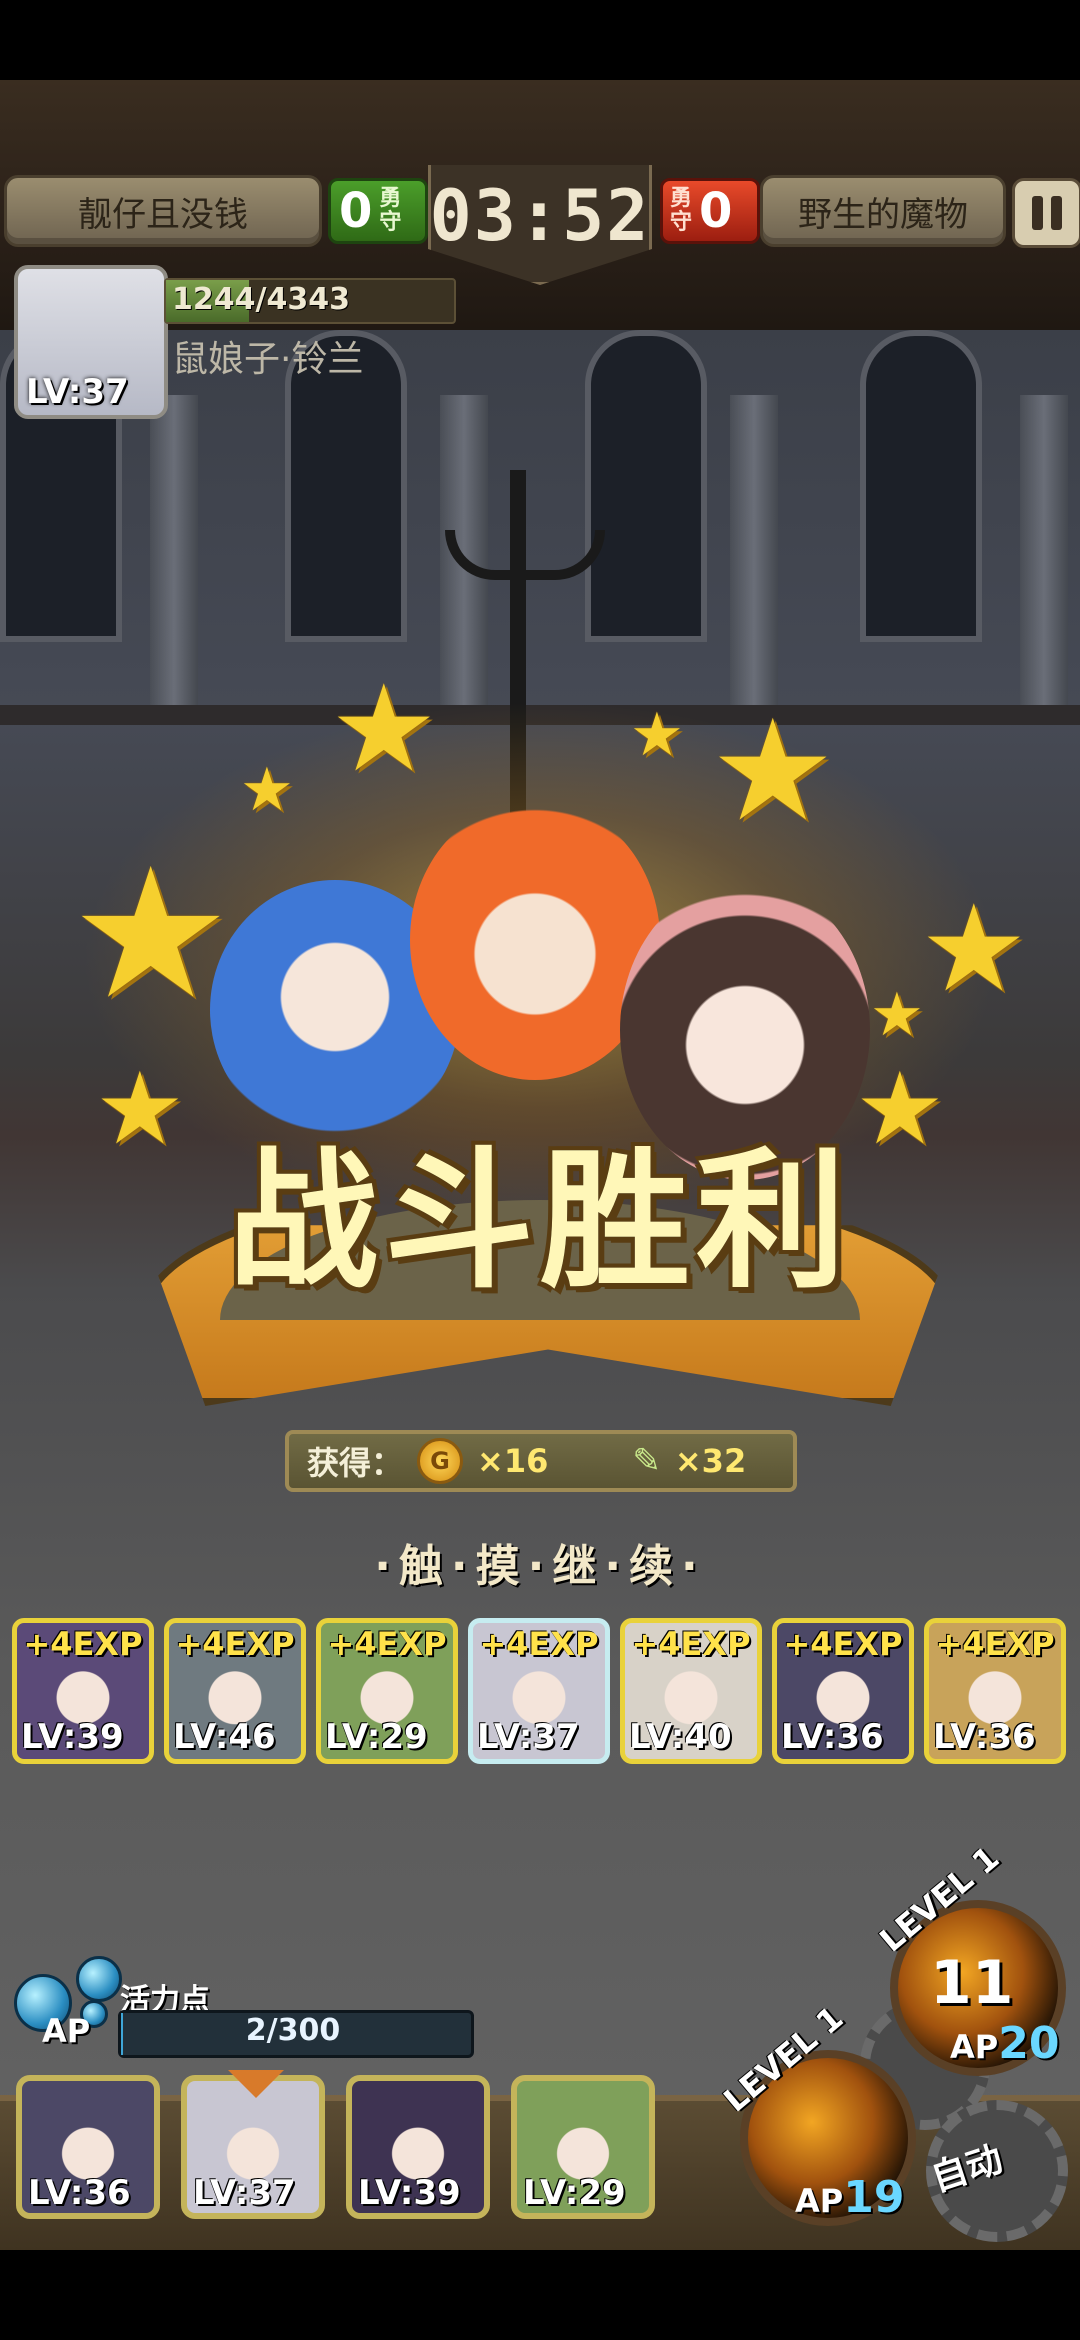  Describe the element at coordinates (1046, 213) in the screenshot. I see `pause-button` at that location.